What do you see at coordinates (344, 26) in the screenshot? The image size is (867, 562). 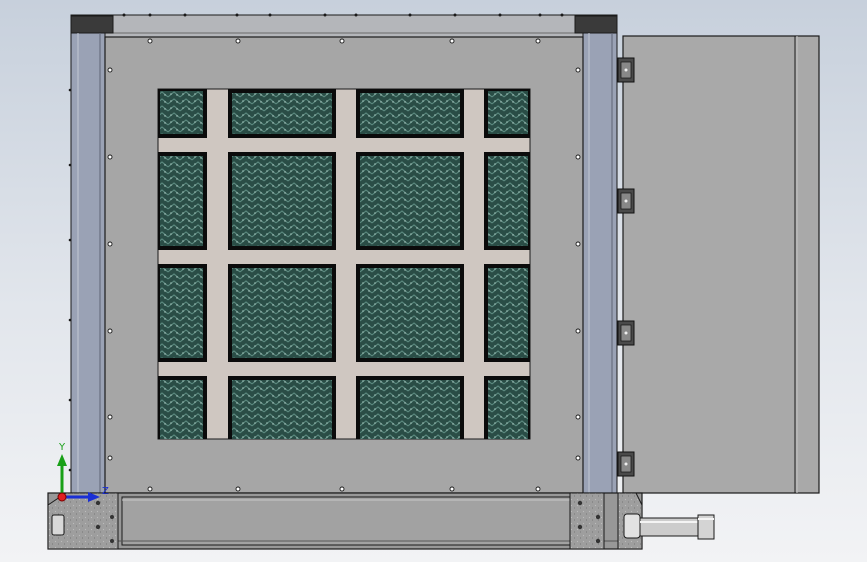 I see `top-rail` at bounding box center [344, 26].